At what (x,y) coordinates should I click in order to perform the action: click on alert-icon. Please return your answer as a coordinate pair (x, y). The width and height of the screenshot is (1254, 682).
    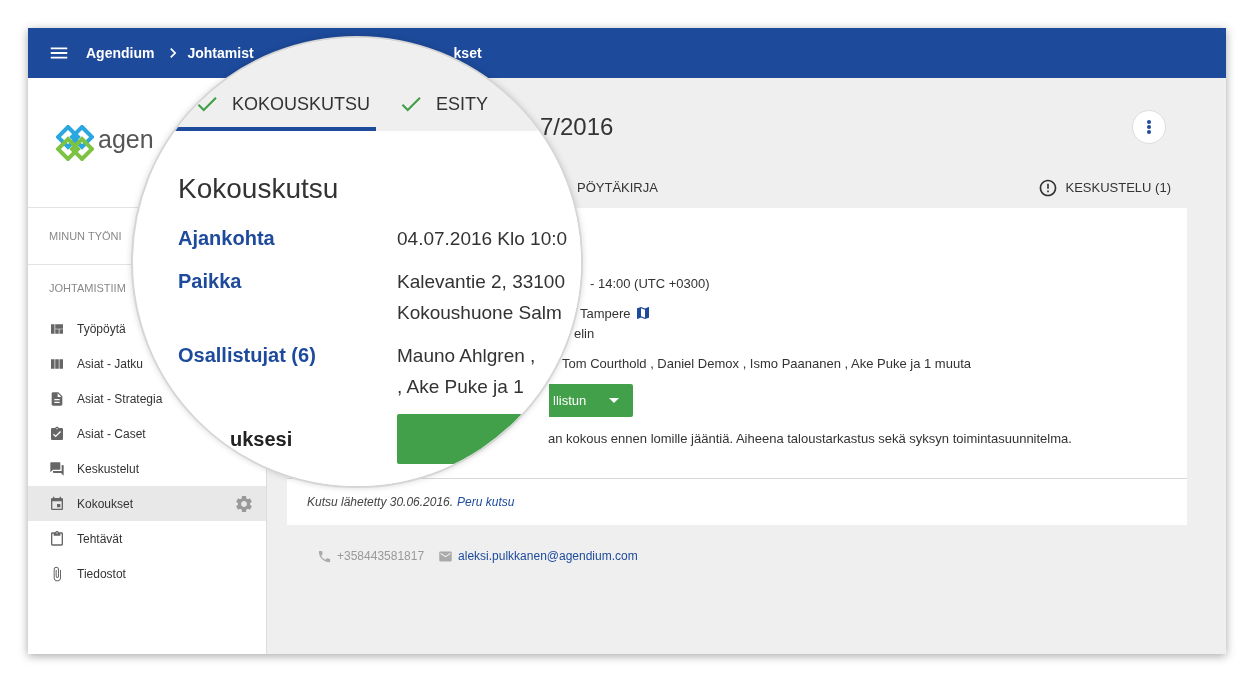
    Looking at the image, I should click on (1047, 187).